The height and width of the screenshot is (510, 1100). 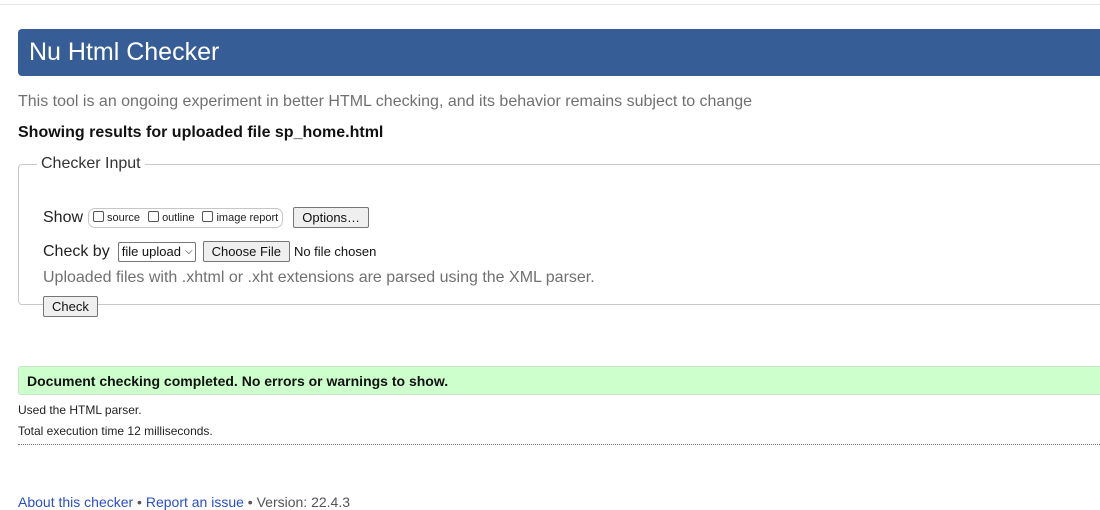 What do you see at coordinates (335, 251) in the screenshot?
I see `file-status-text: No file chosen` at bounding box center [335, 251].